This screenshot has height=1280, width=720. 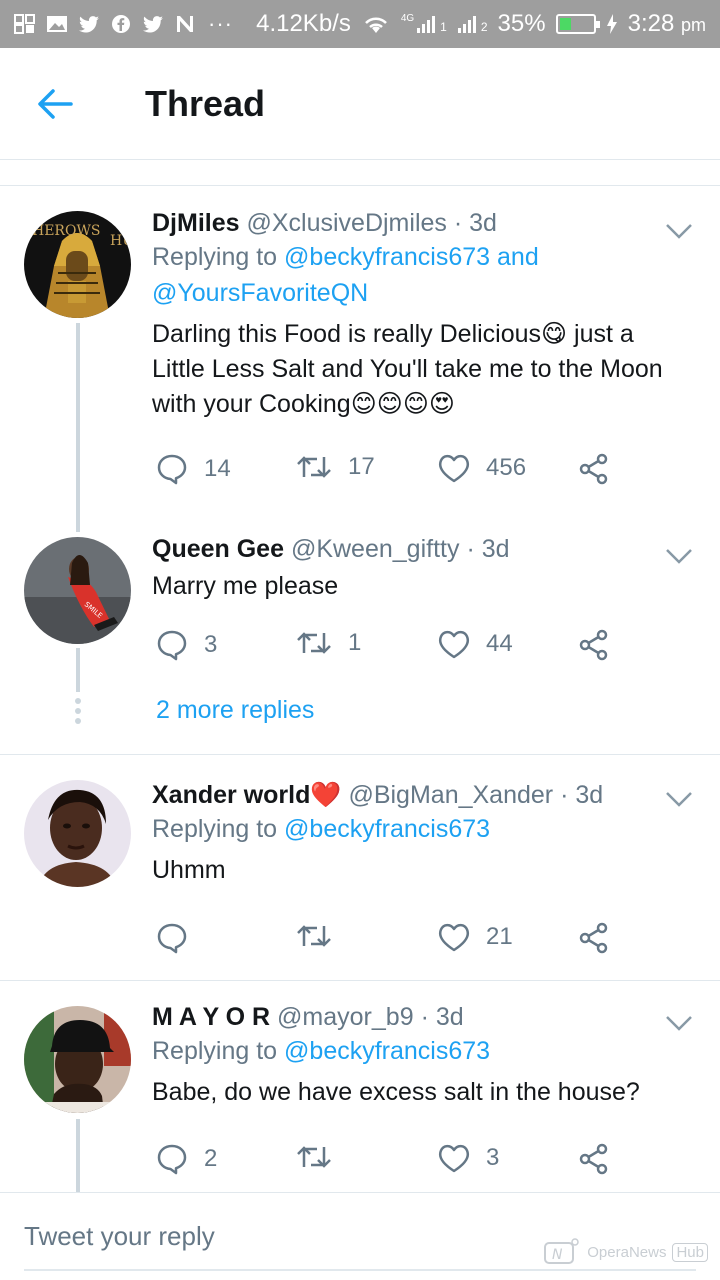 I want to click on svg-text: HEROWS, so click(x=66, y=231).